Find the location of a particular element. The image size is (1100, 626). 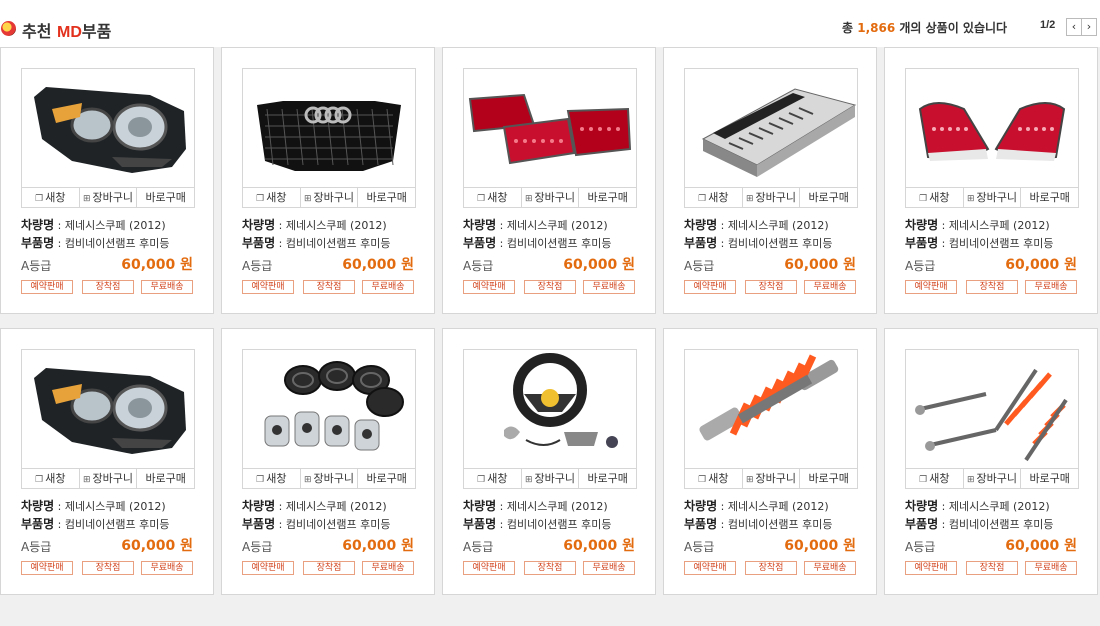

grille-image is located at coordinates (329, 128).